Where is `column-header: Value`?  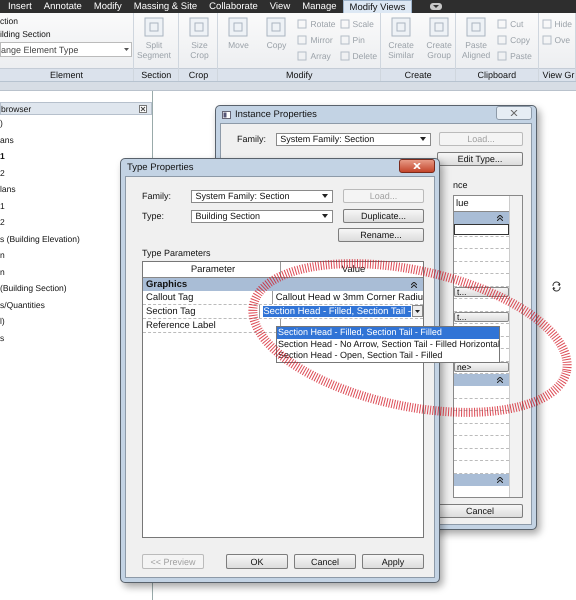 column-header: Value is located at coordinates (353, 270).